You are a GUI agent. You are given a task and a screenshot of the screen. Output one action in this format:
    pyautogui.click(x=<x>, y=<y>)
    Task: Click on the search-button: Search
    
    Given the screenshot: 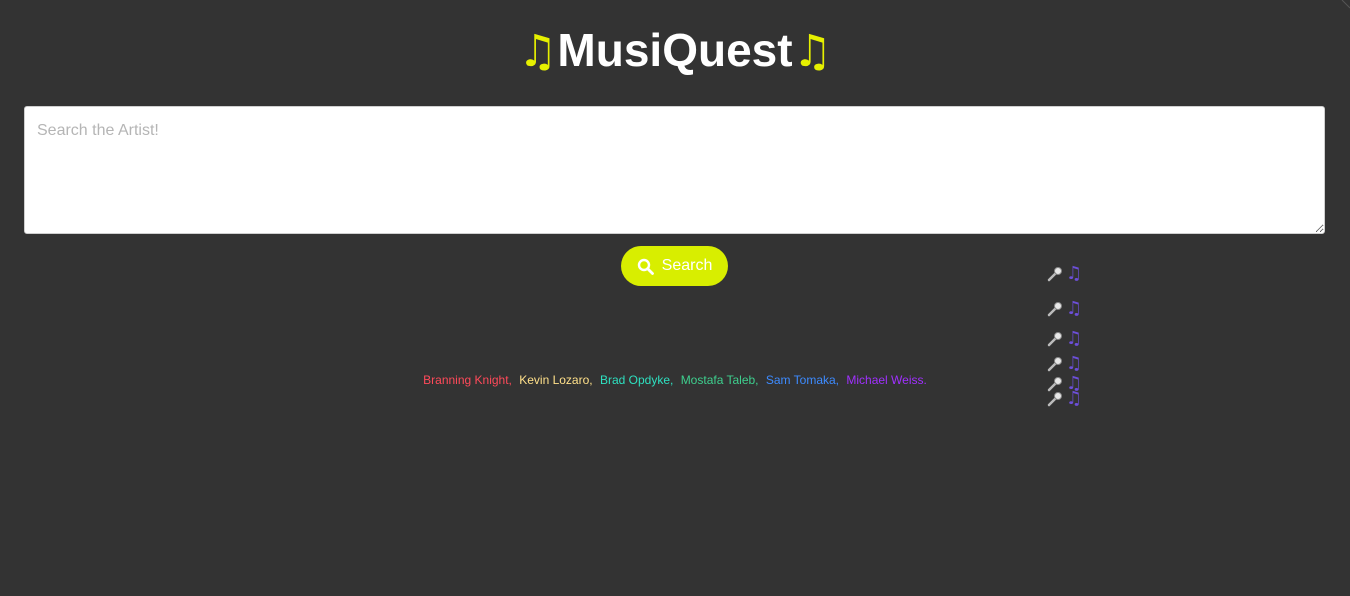 What is the action you would take?
    pyautogui.click(x=674, y=266)
    